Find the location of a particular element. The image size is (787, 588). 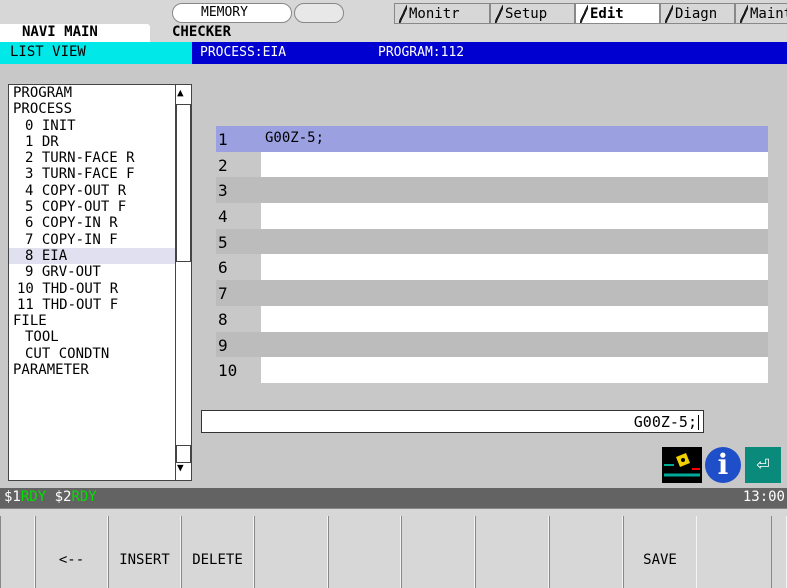

tab-edit: Edit is located at coordinates (617, 13).